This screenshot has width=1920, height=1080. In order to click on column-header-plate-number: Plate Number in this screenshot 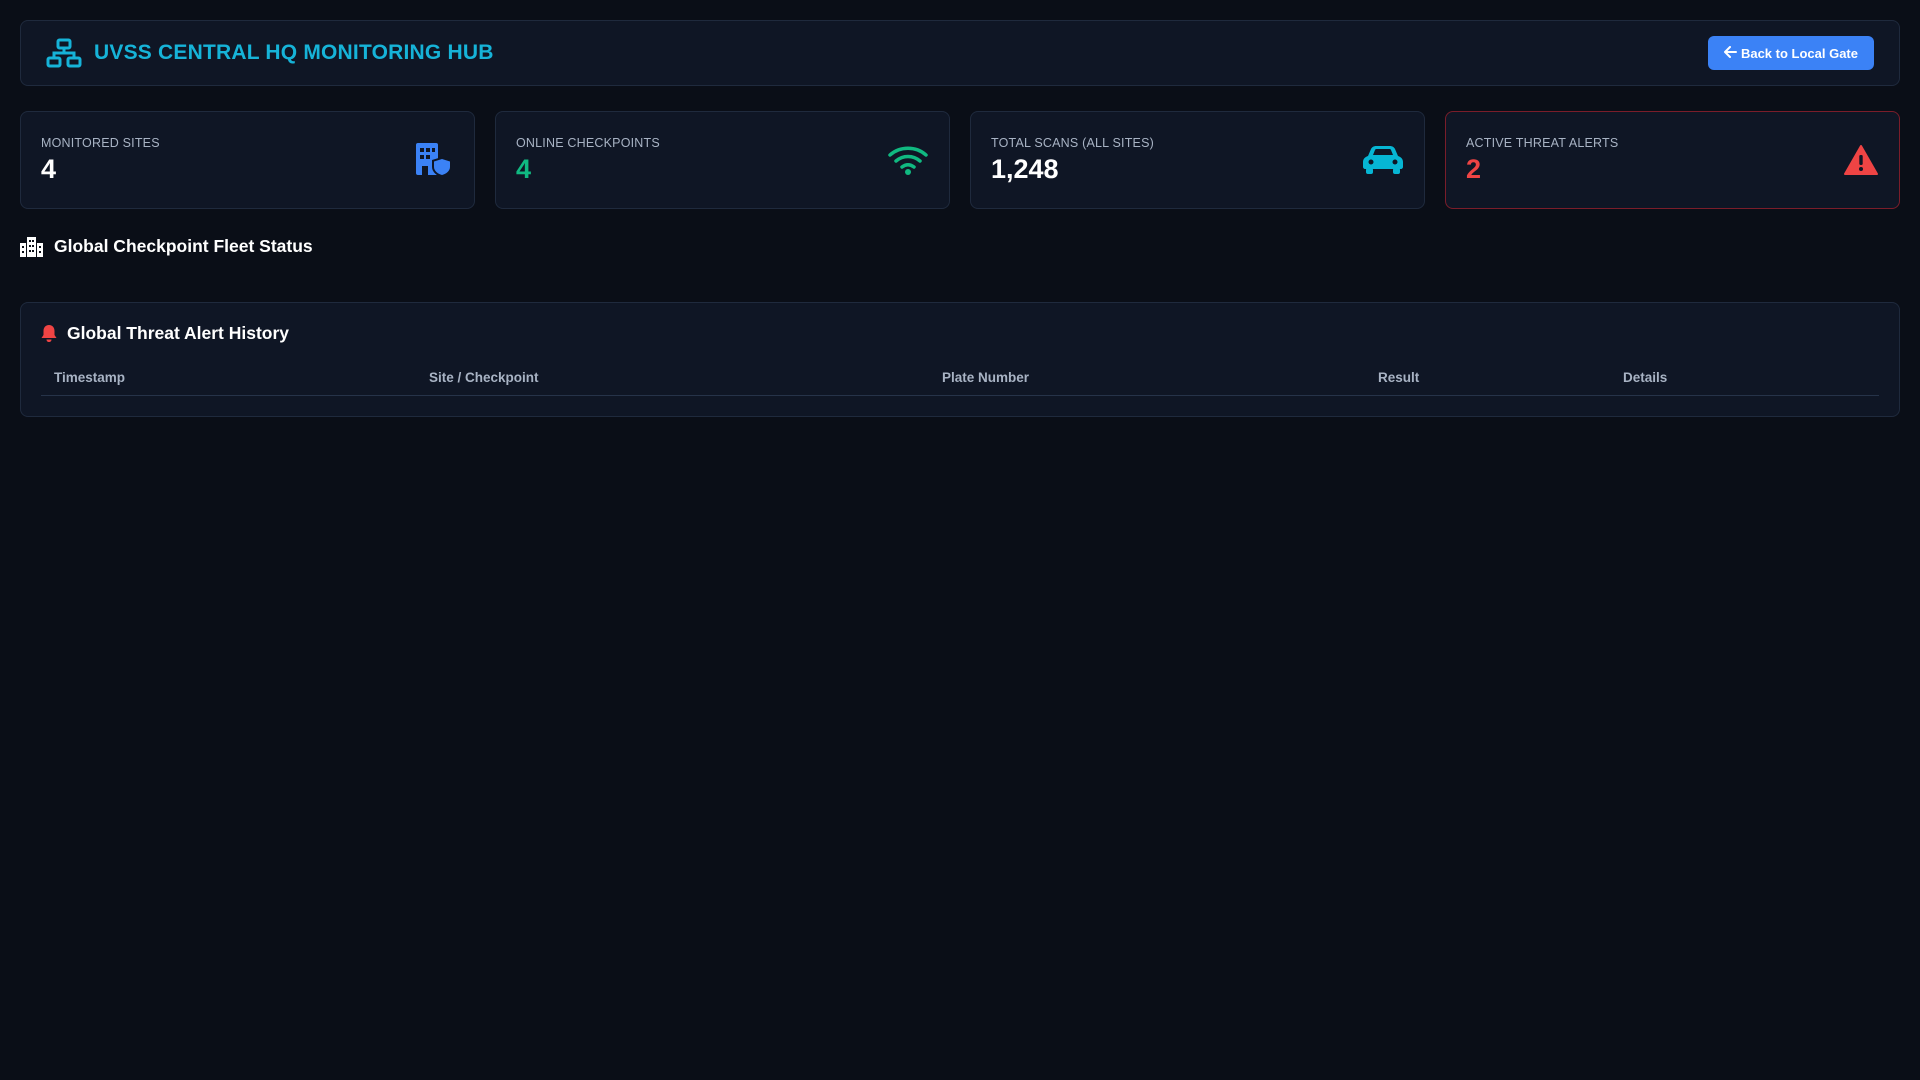, I will do `click(1147, 383)`.